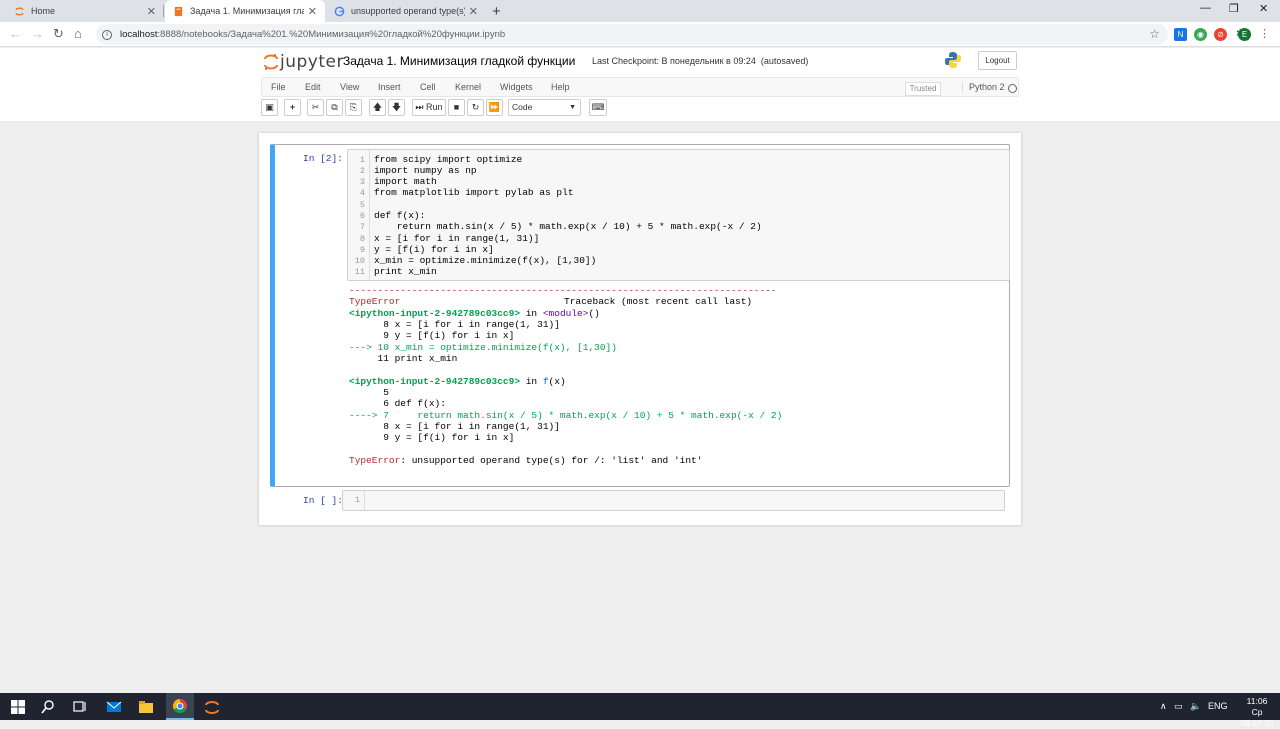 The height and width of the screenshot is (729, 1280). I want to click on window-close-icon: ✕, so click(1263, 8).